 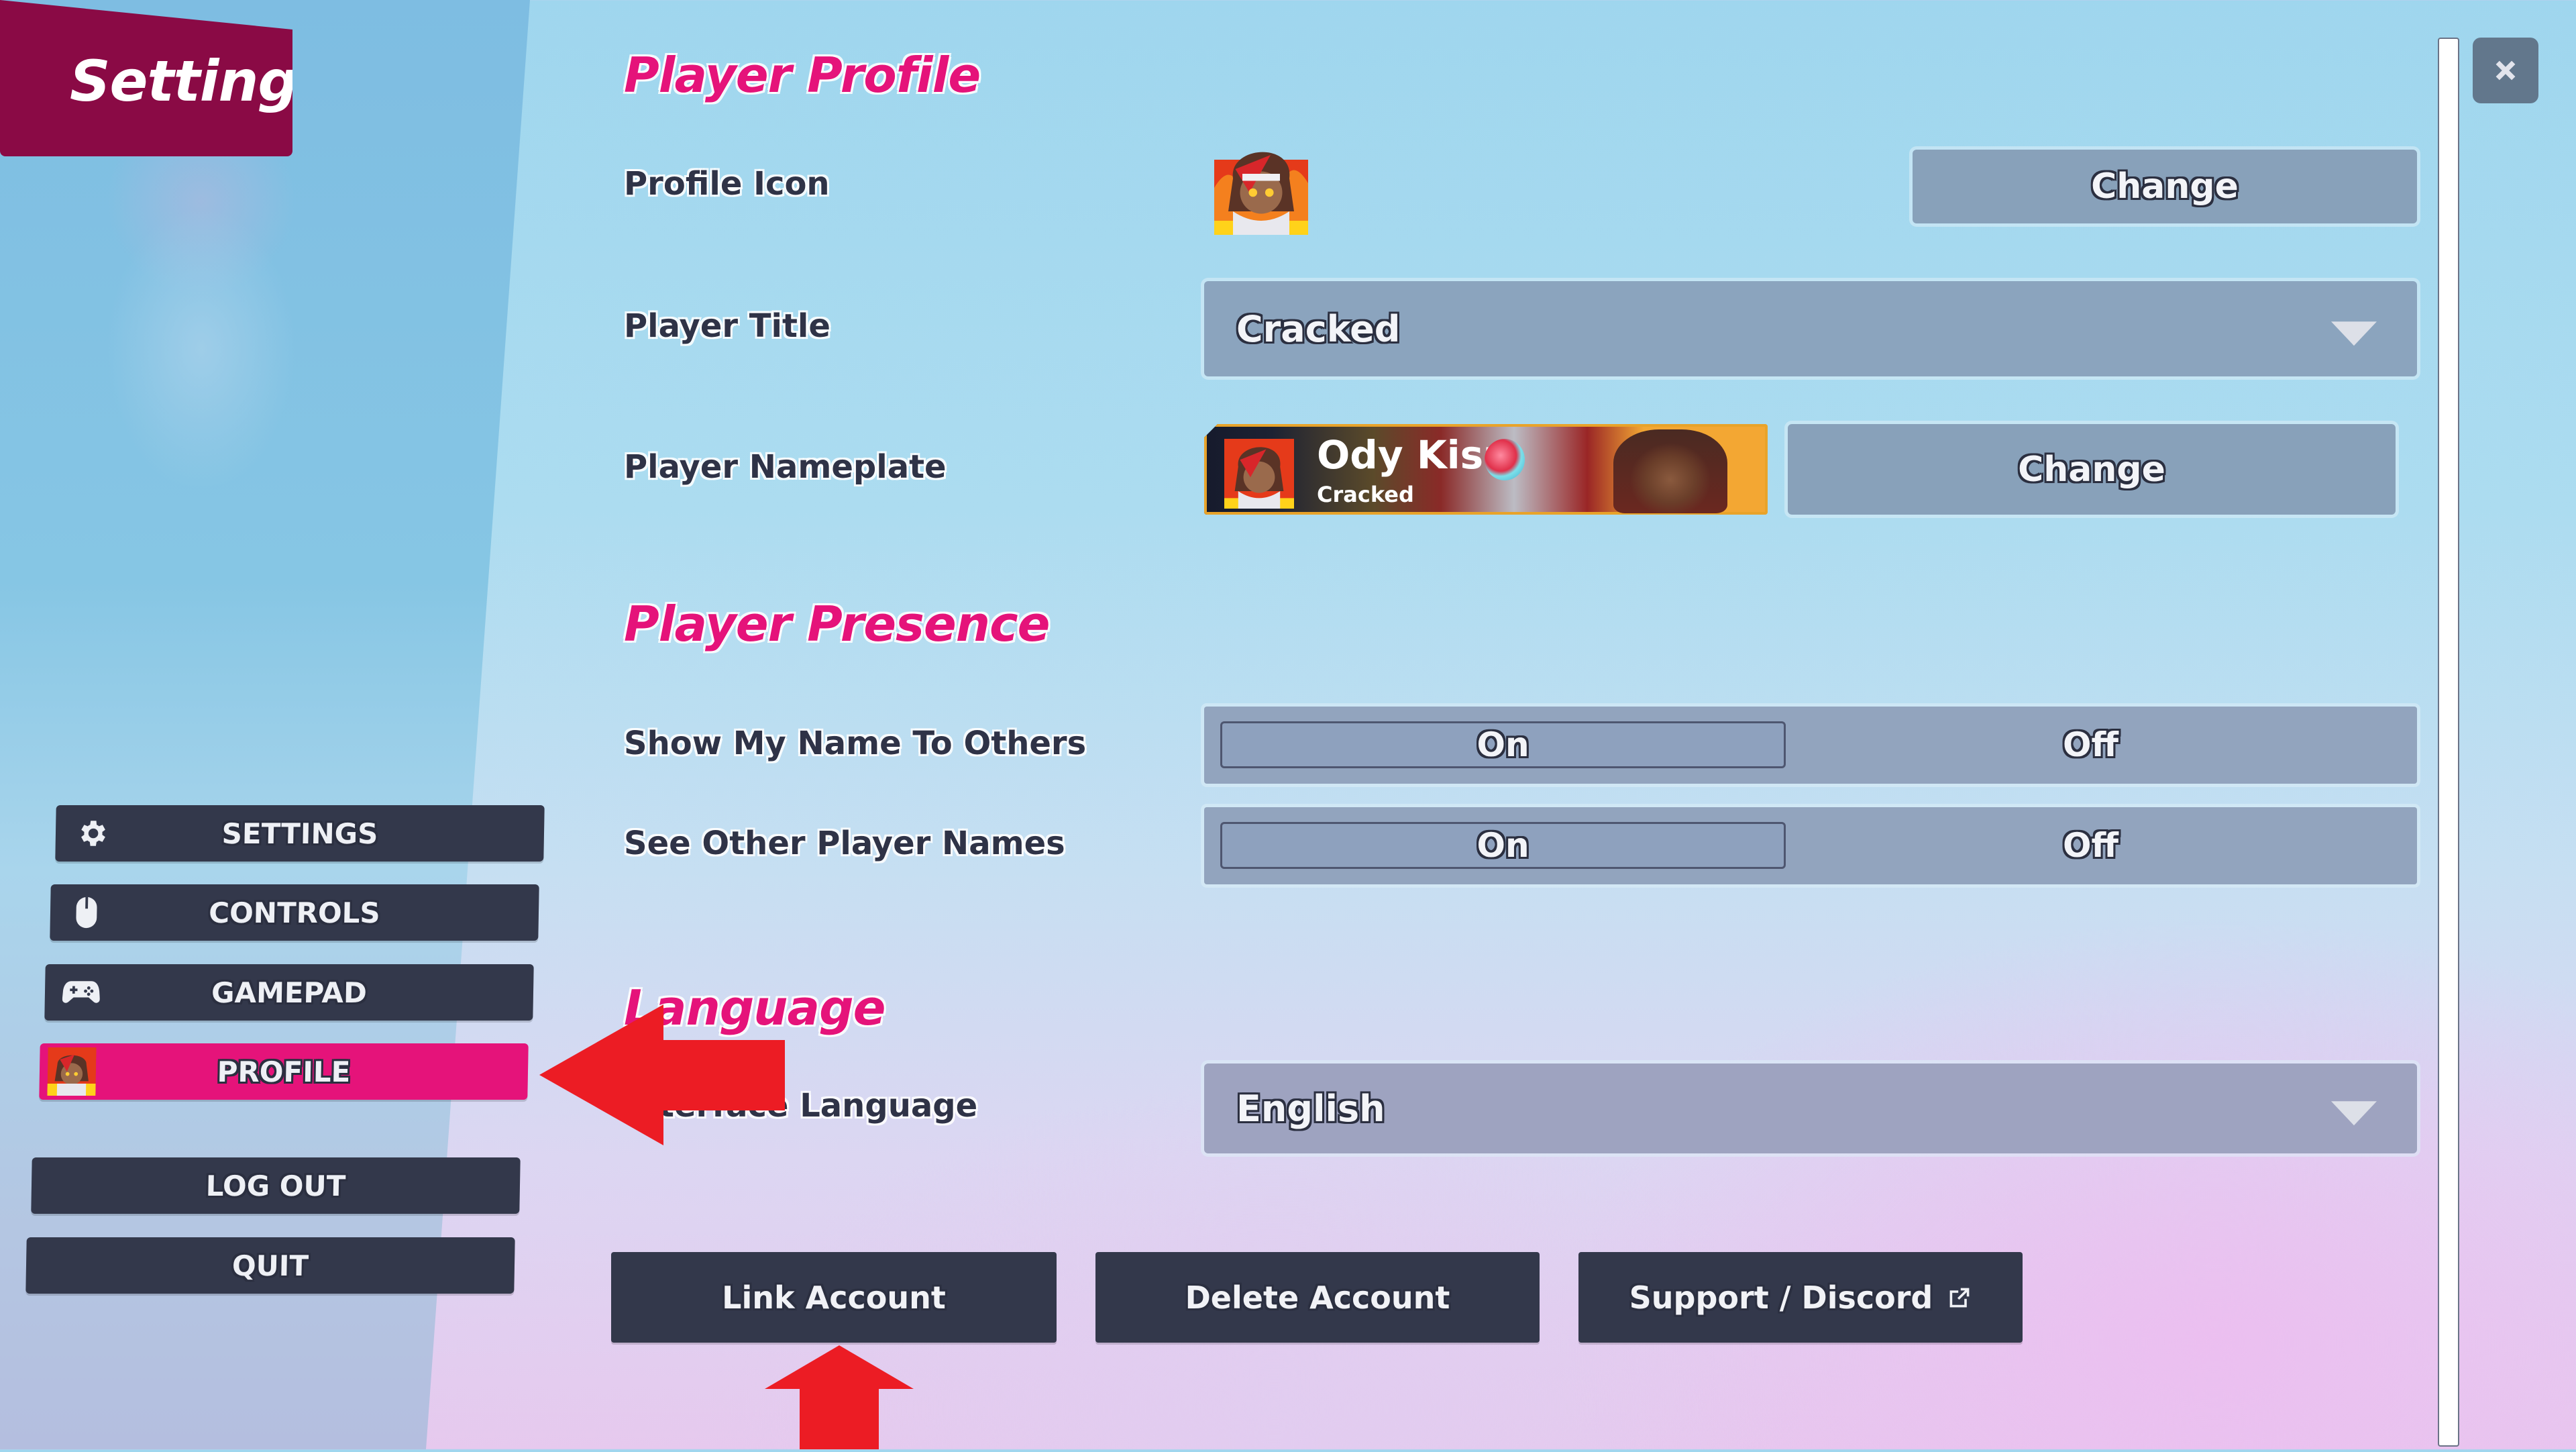 I want to click on sidebar-item-label: CONTROLS, so click(x=294, y=913).